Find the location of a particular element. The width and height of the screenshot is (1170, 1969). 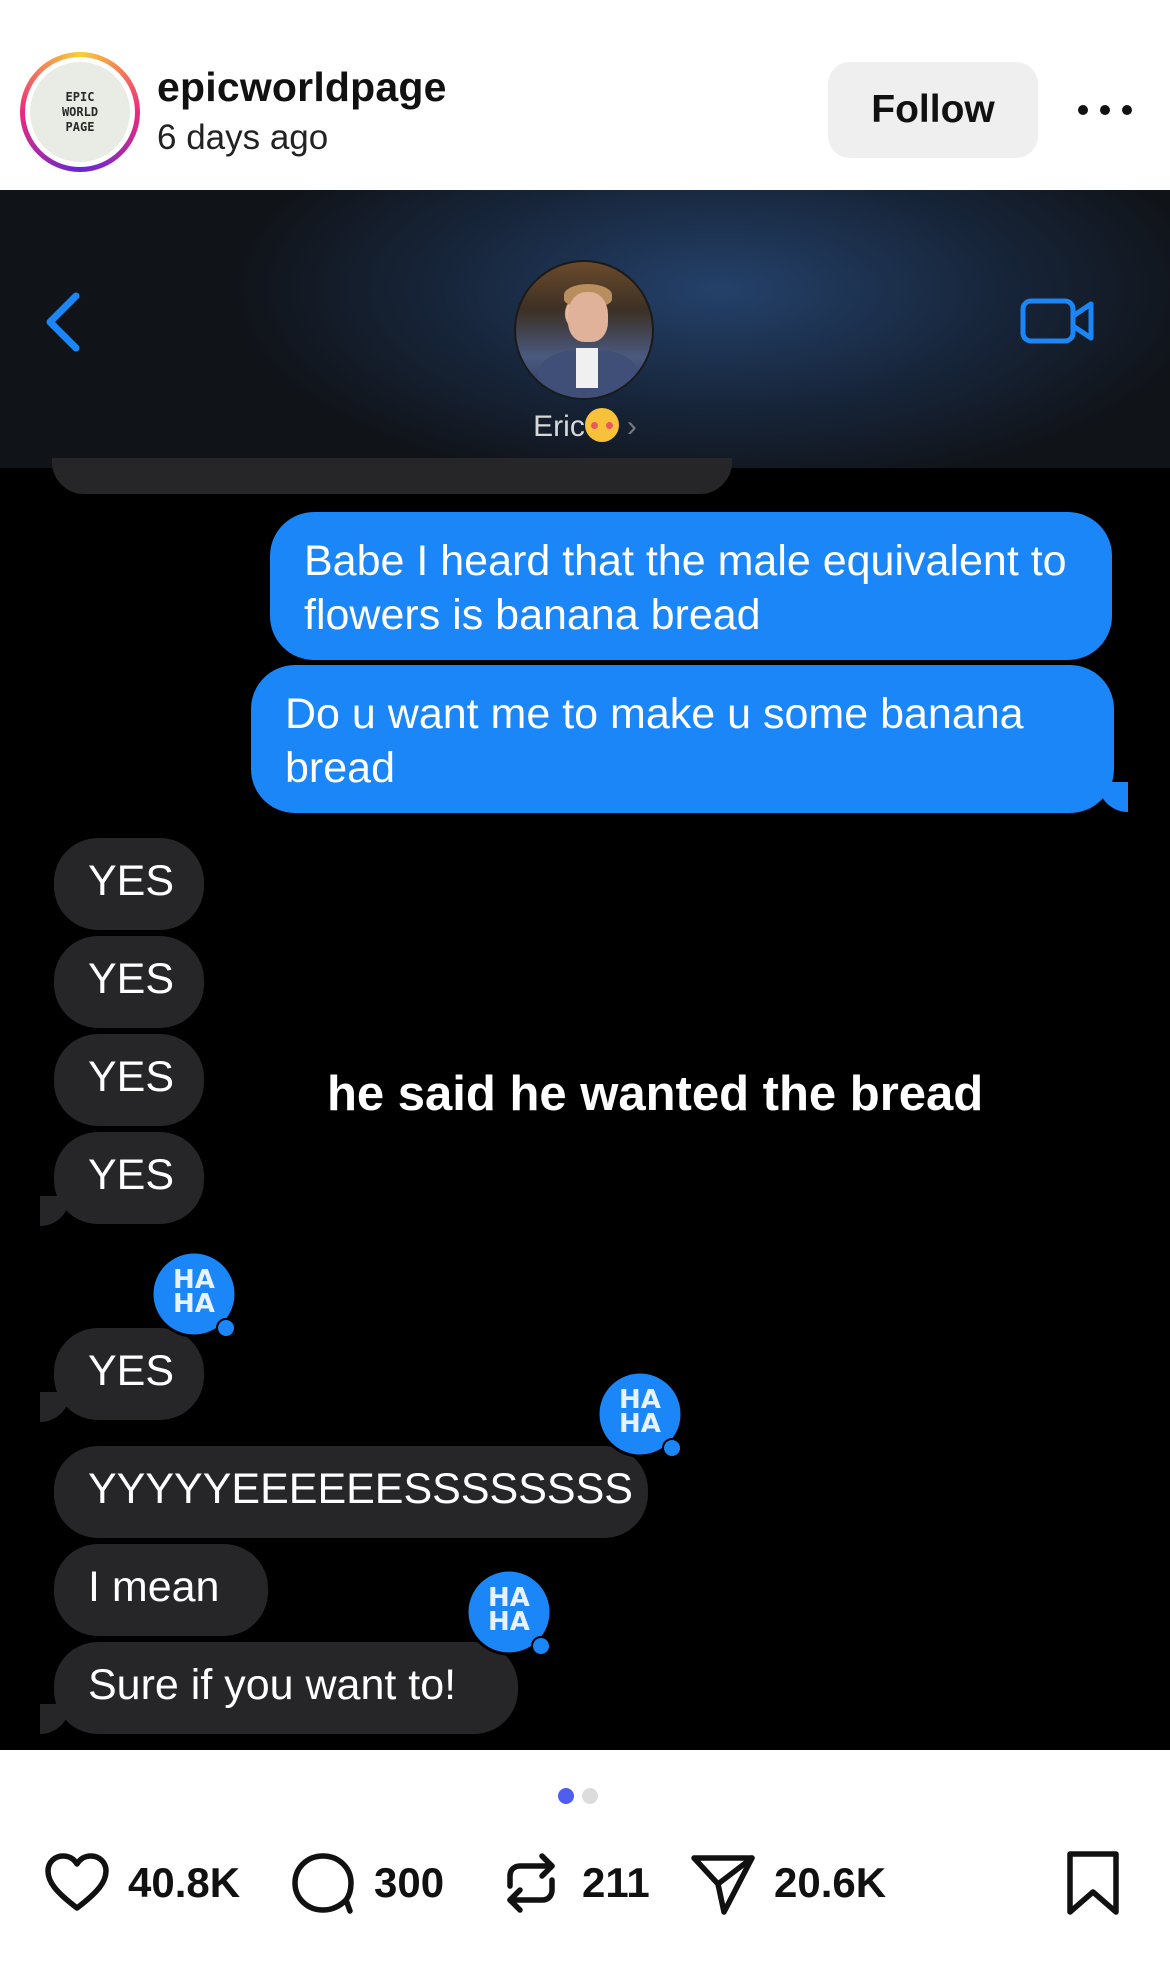

contact-avatar is located at coordinates (584, 330).